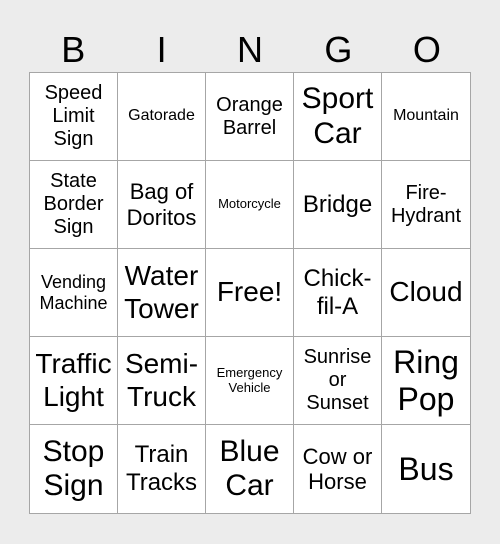 This screenshot has height=544, width=500. What do you see at coordinates (74, 117) in the screenshot?
I see `bingo-cell: Speed Limit Sign` at bounding box center [74, 117].